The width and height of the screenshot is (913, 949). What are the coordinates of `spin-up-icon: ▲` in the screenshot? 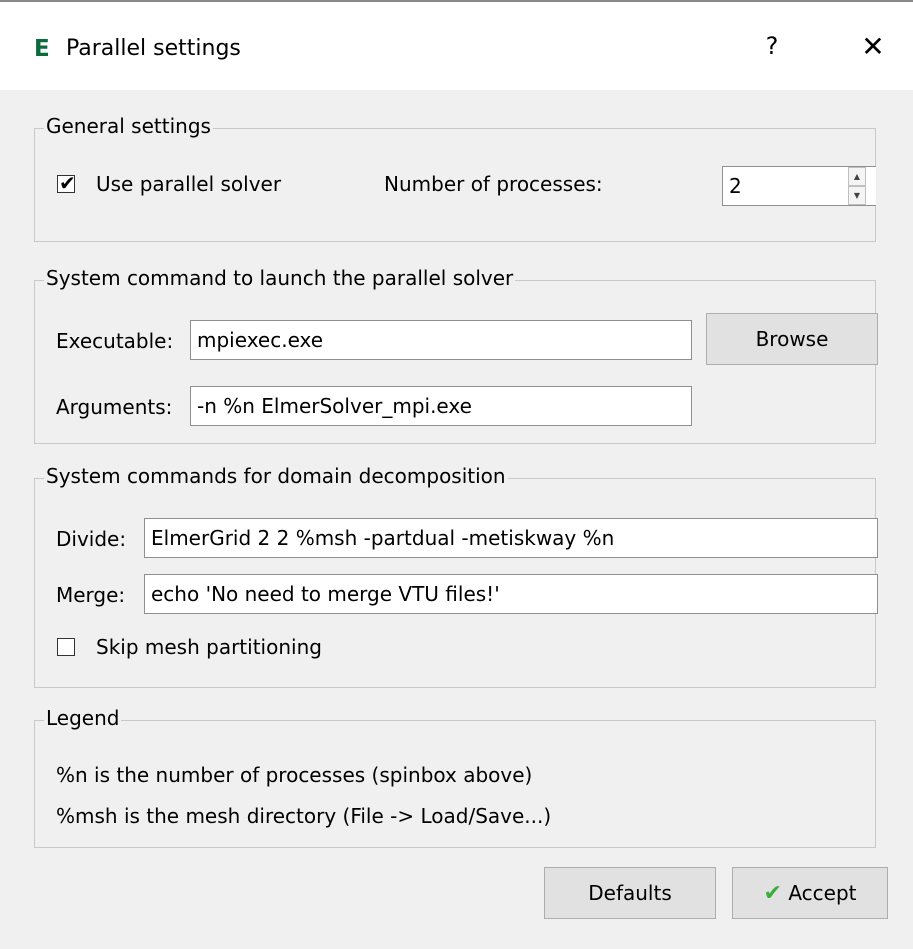 It's located at (857, 176).